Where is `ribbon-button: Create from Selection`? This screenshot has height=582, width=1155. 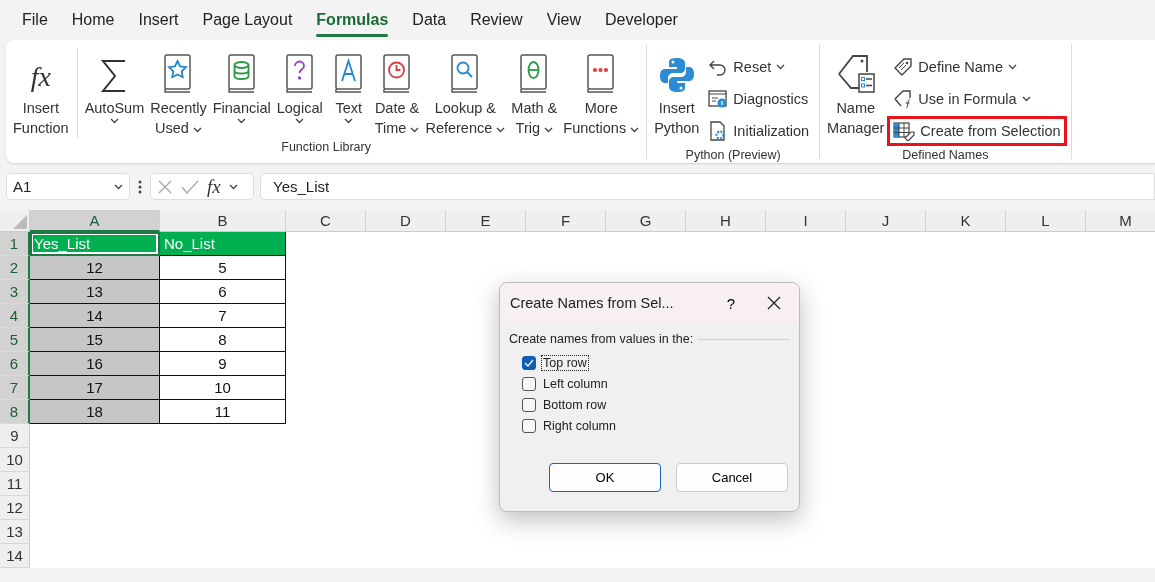 ribbon-button: Create from Selection is located at coordinates (977, 131).